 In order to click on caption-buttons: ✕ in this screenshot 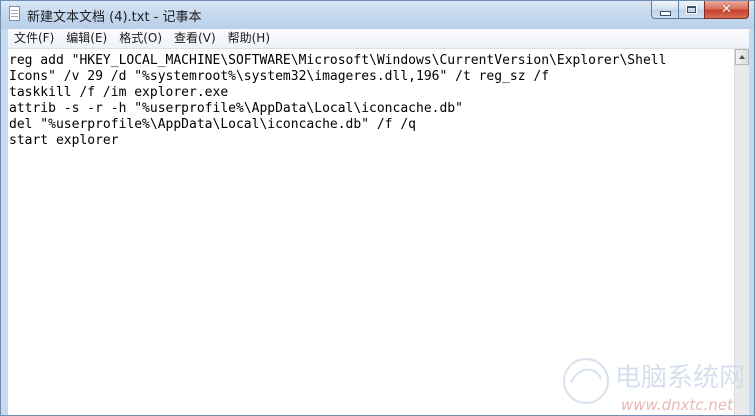, I will do `click(700, 10)`.